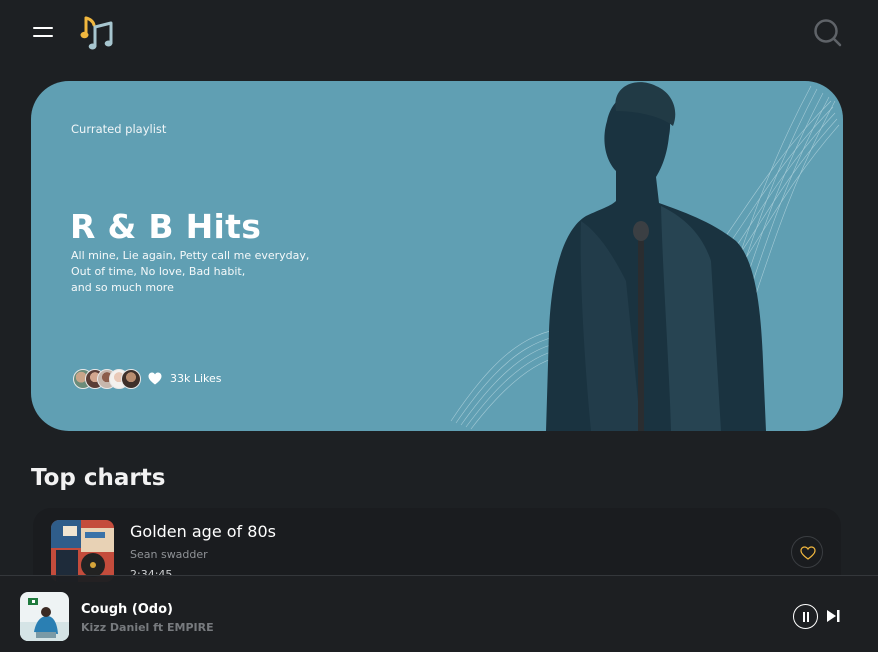 Image resolution: width=878 pixels, height=652 pixels. What do you see at coordinates (439, 32) in the screenshot?
I see `app-header` at bounding box center [439, 32].